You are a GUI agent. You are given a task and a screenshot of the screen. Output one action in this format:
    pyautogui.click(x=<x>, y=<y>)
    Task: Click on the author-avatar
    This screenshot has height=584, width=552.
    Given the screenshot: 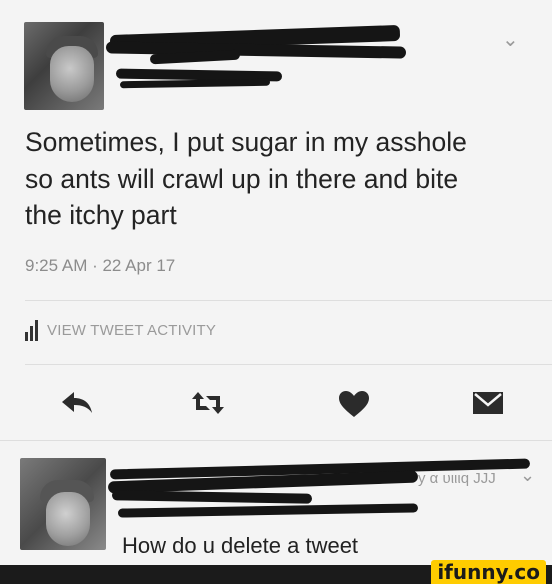 What is the action you would take?
    pyautogui.click(x=64, y=66)
    